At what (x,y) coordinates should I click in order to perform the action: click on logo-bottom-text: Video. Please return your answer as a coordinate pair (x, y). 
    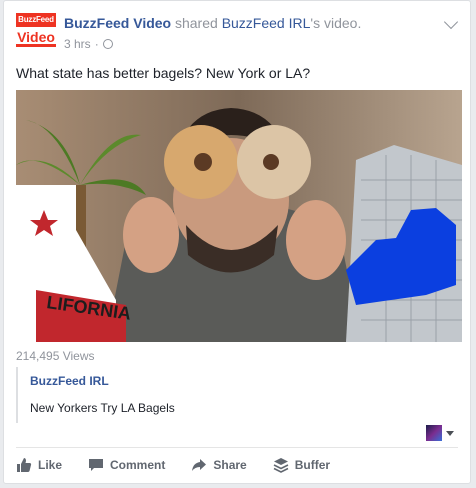
    Looking at the image, I should click on (36, 38).